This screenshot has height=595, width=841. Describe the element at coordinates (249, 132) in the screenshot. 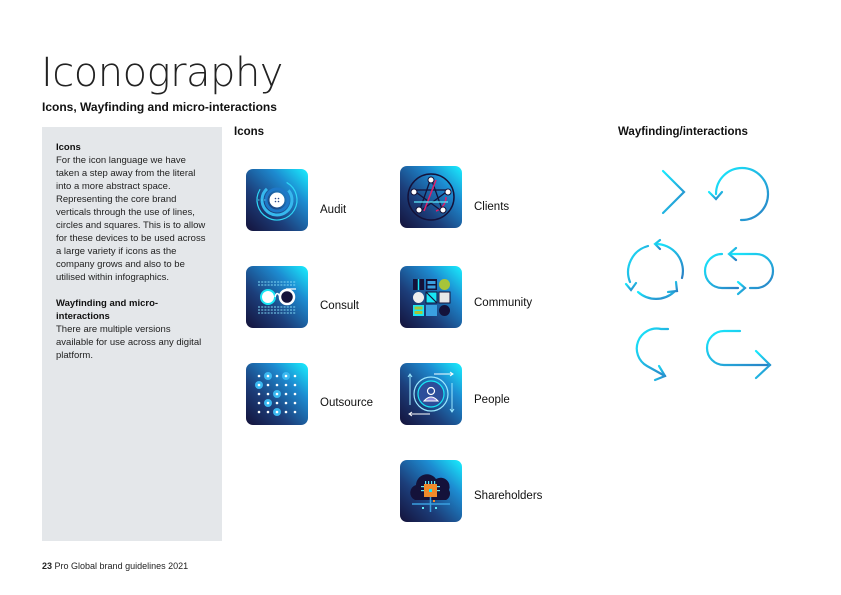

I see `icons-section-label: Icons` at that location.